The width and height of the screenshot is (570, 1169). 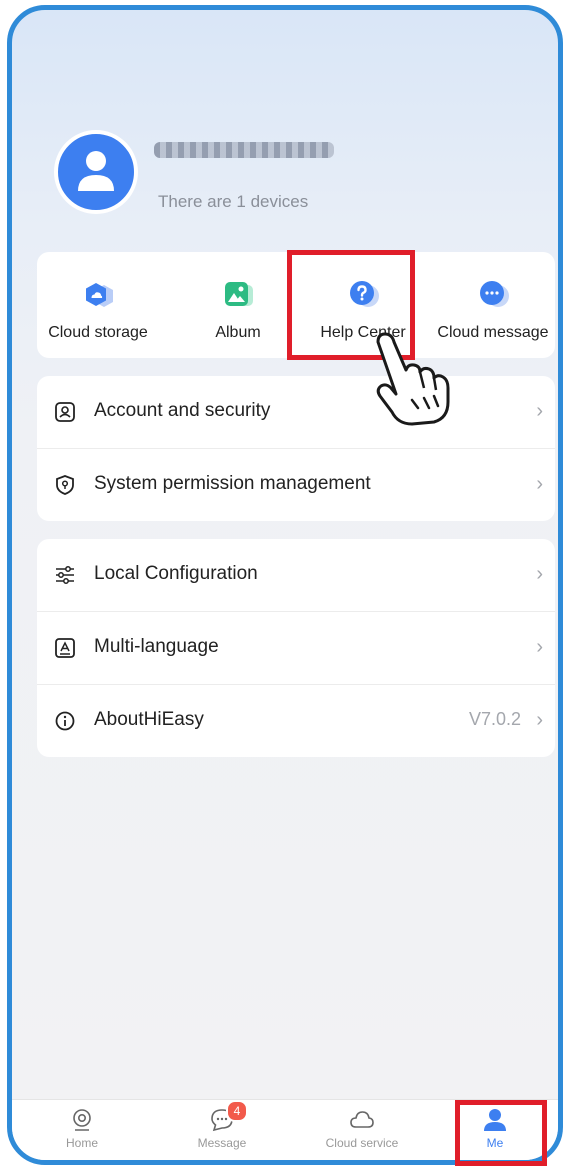 I want to click on tab-home-label: Home, so click(x=81, y=1143).